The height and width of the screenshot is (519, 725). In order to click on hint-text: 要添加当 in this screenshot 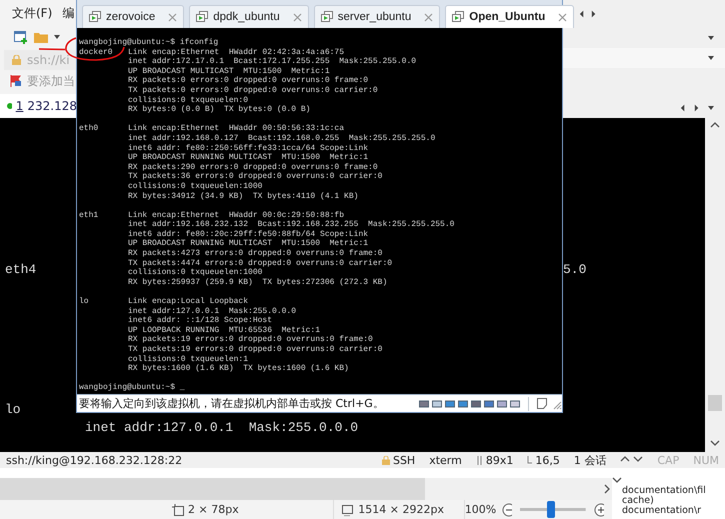, I will do `click(51, 81)`.